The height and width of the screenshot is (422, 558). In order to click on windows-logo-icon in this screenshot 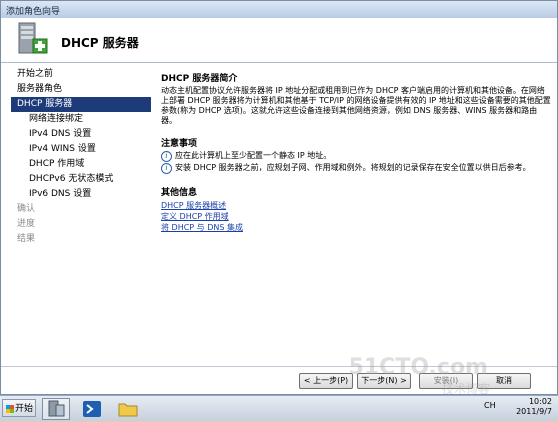, I will do `click(10, 408)`.